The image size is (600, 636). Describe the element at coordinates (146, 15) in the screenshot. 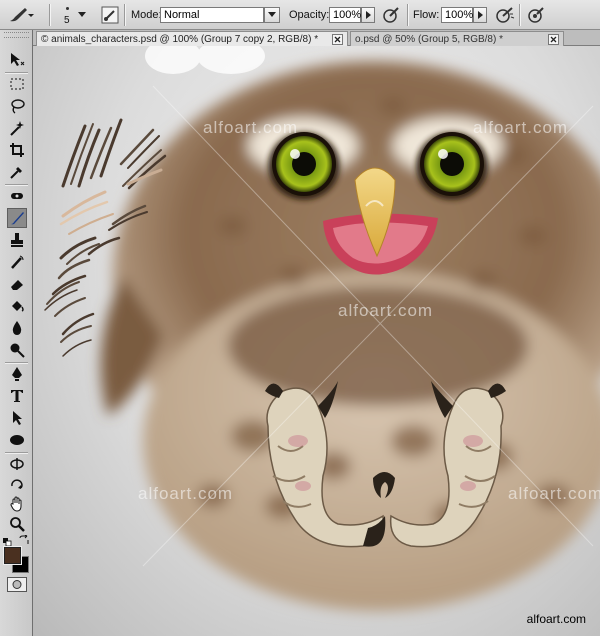

I see `mode-label: Mode:` at that location.